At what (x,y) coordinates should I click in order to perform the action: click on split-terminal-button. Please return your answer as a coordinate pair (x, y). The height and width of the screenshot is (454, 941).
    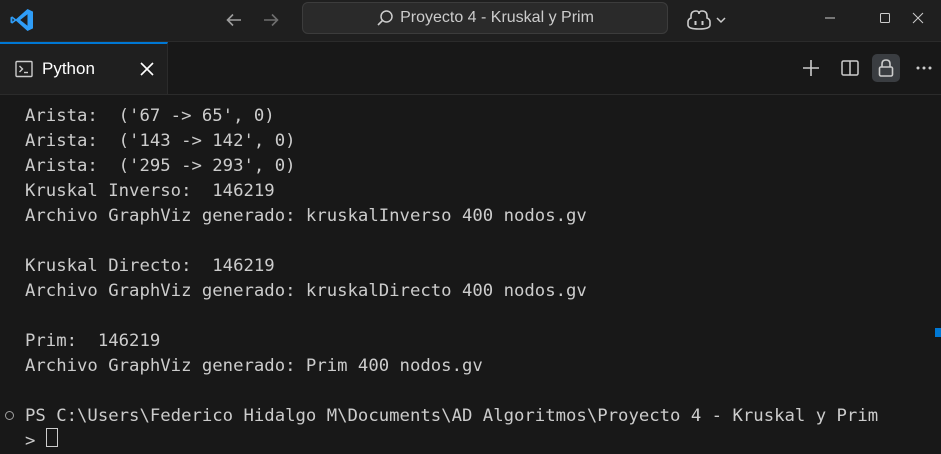
    Looking at the image, I should click on (850, 68).